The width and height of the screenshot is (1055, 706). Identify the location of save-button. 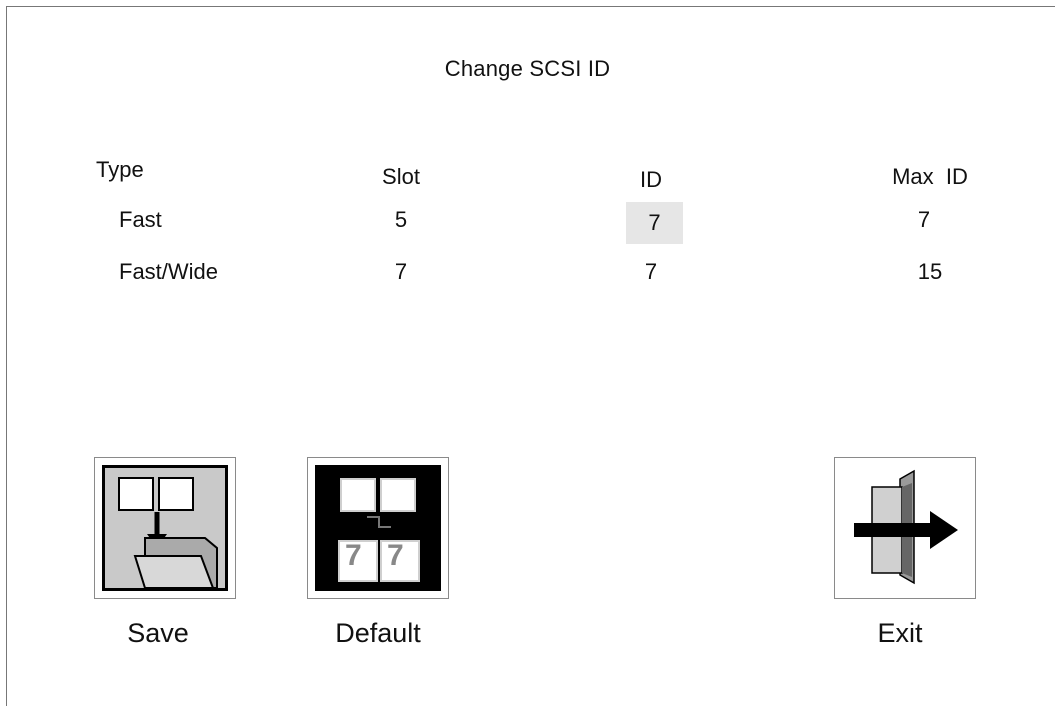
(165, 528).